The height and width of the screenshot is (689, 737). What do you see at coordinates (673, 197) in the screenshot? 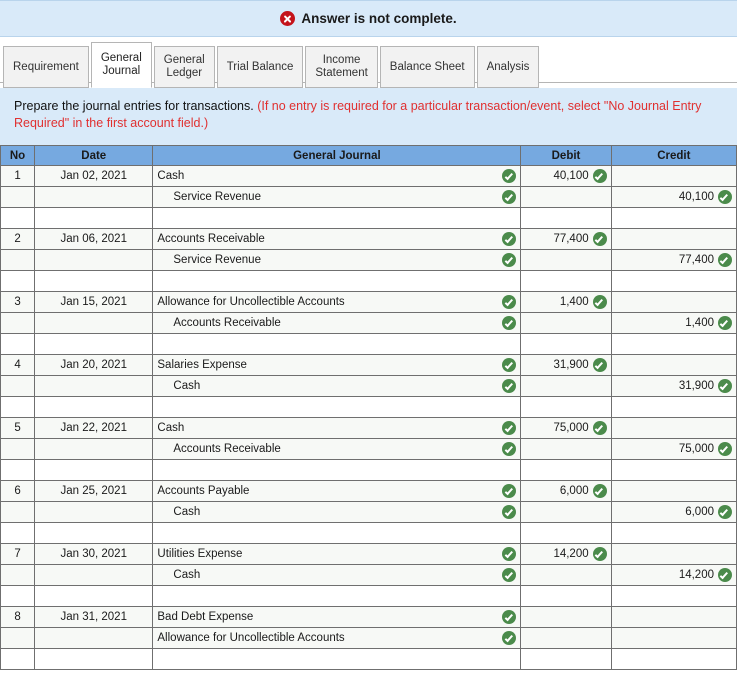
I see `cell-credit: 40,100` at bounding box center [673, 197].